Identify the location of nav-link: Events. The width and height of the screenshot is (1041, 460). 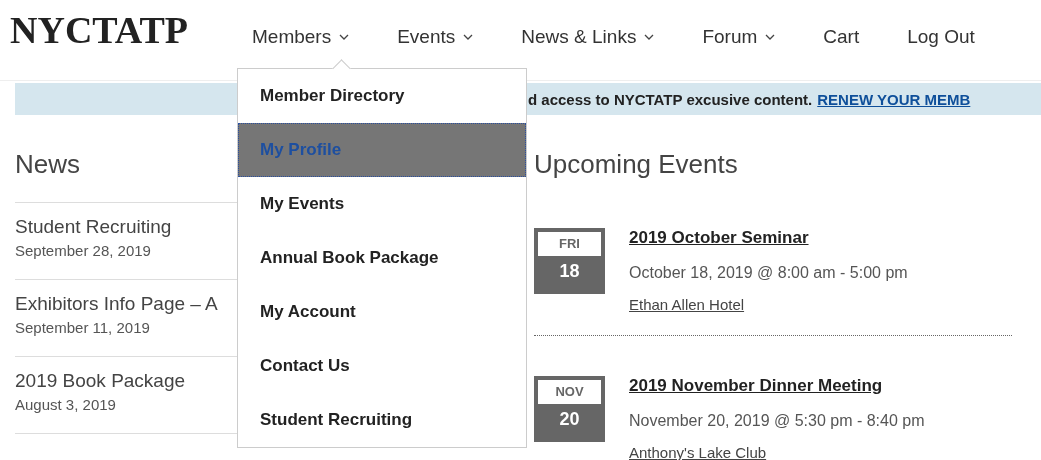
(435, 37).